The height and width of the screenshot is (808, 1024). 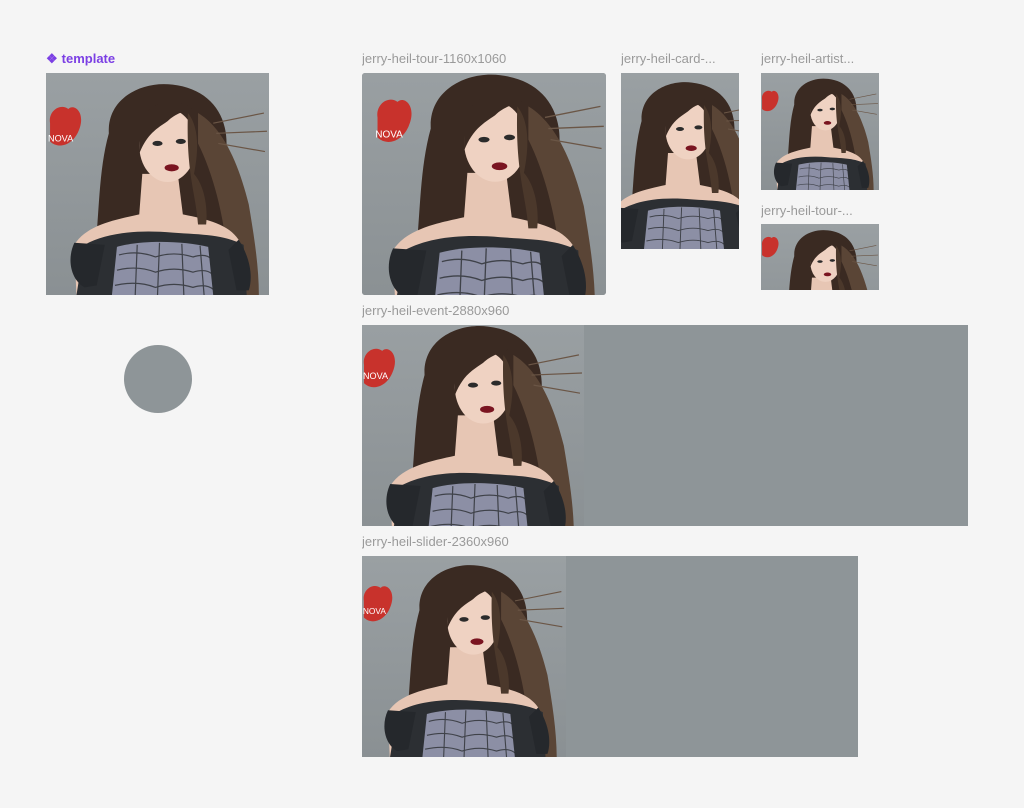 I want to click on frame-label-event: jerry-heil-event-2880x960, so click(x=435, y=311).